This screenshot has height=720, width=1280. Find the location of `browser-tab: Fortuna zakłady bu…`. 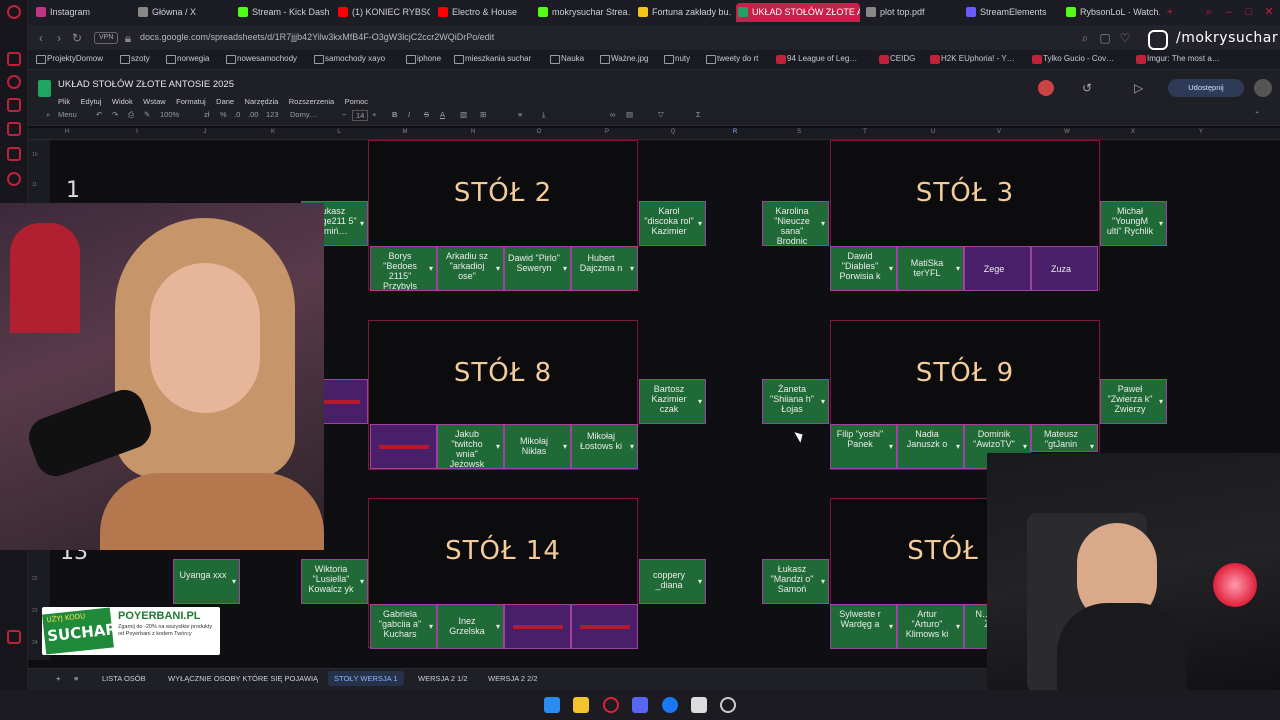

browser-tab: Fortuna zakłady bu… is located at coordinates (684, 12).